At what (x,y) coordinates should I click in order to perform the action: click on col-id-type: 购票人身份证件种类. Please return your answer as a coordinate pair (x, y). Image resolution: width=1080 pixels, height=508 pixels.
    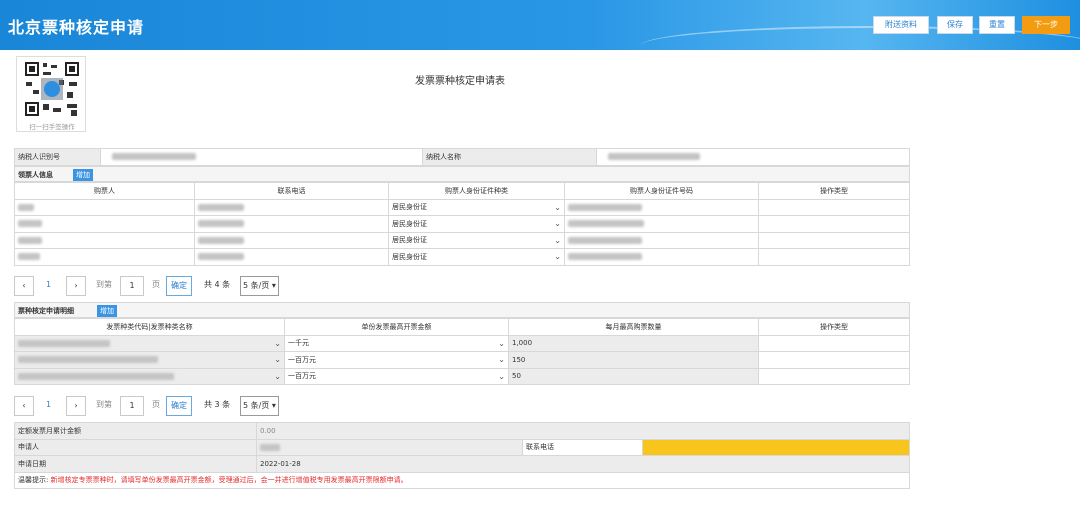
    Looking at the image, I should click on (476, 191).